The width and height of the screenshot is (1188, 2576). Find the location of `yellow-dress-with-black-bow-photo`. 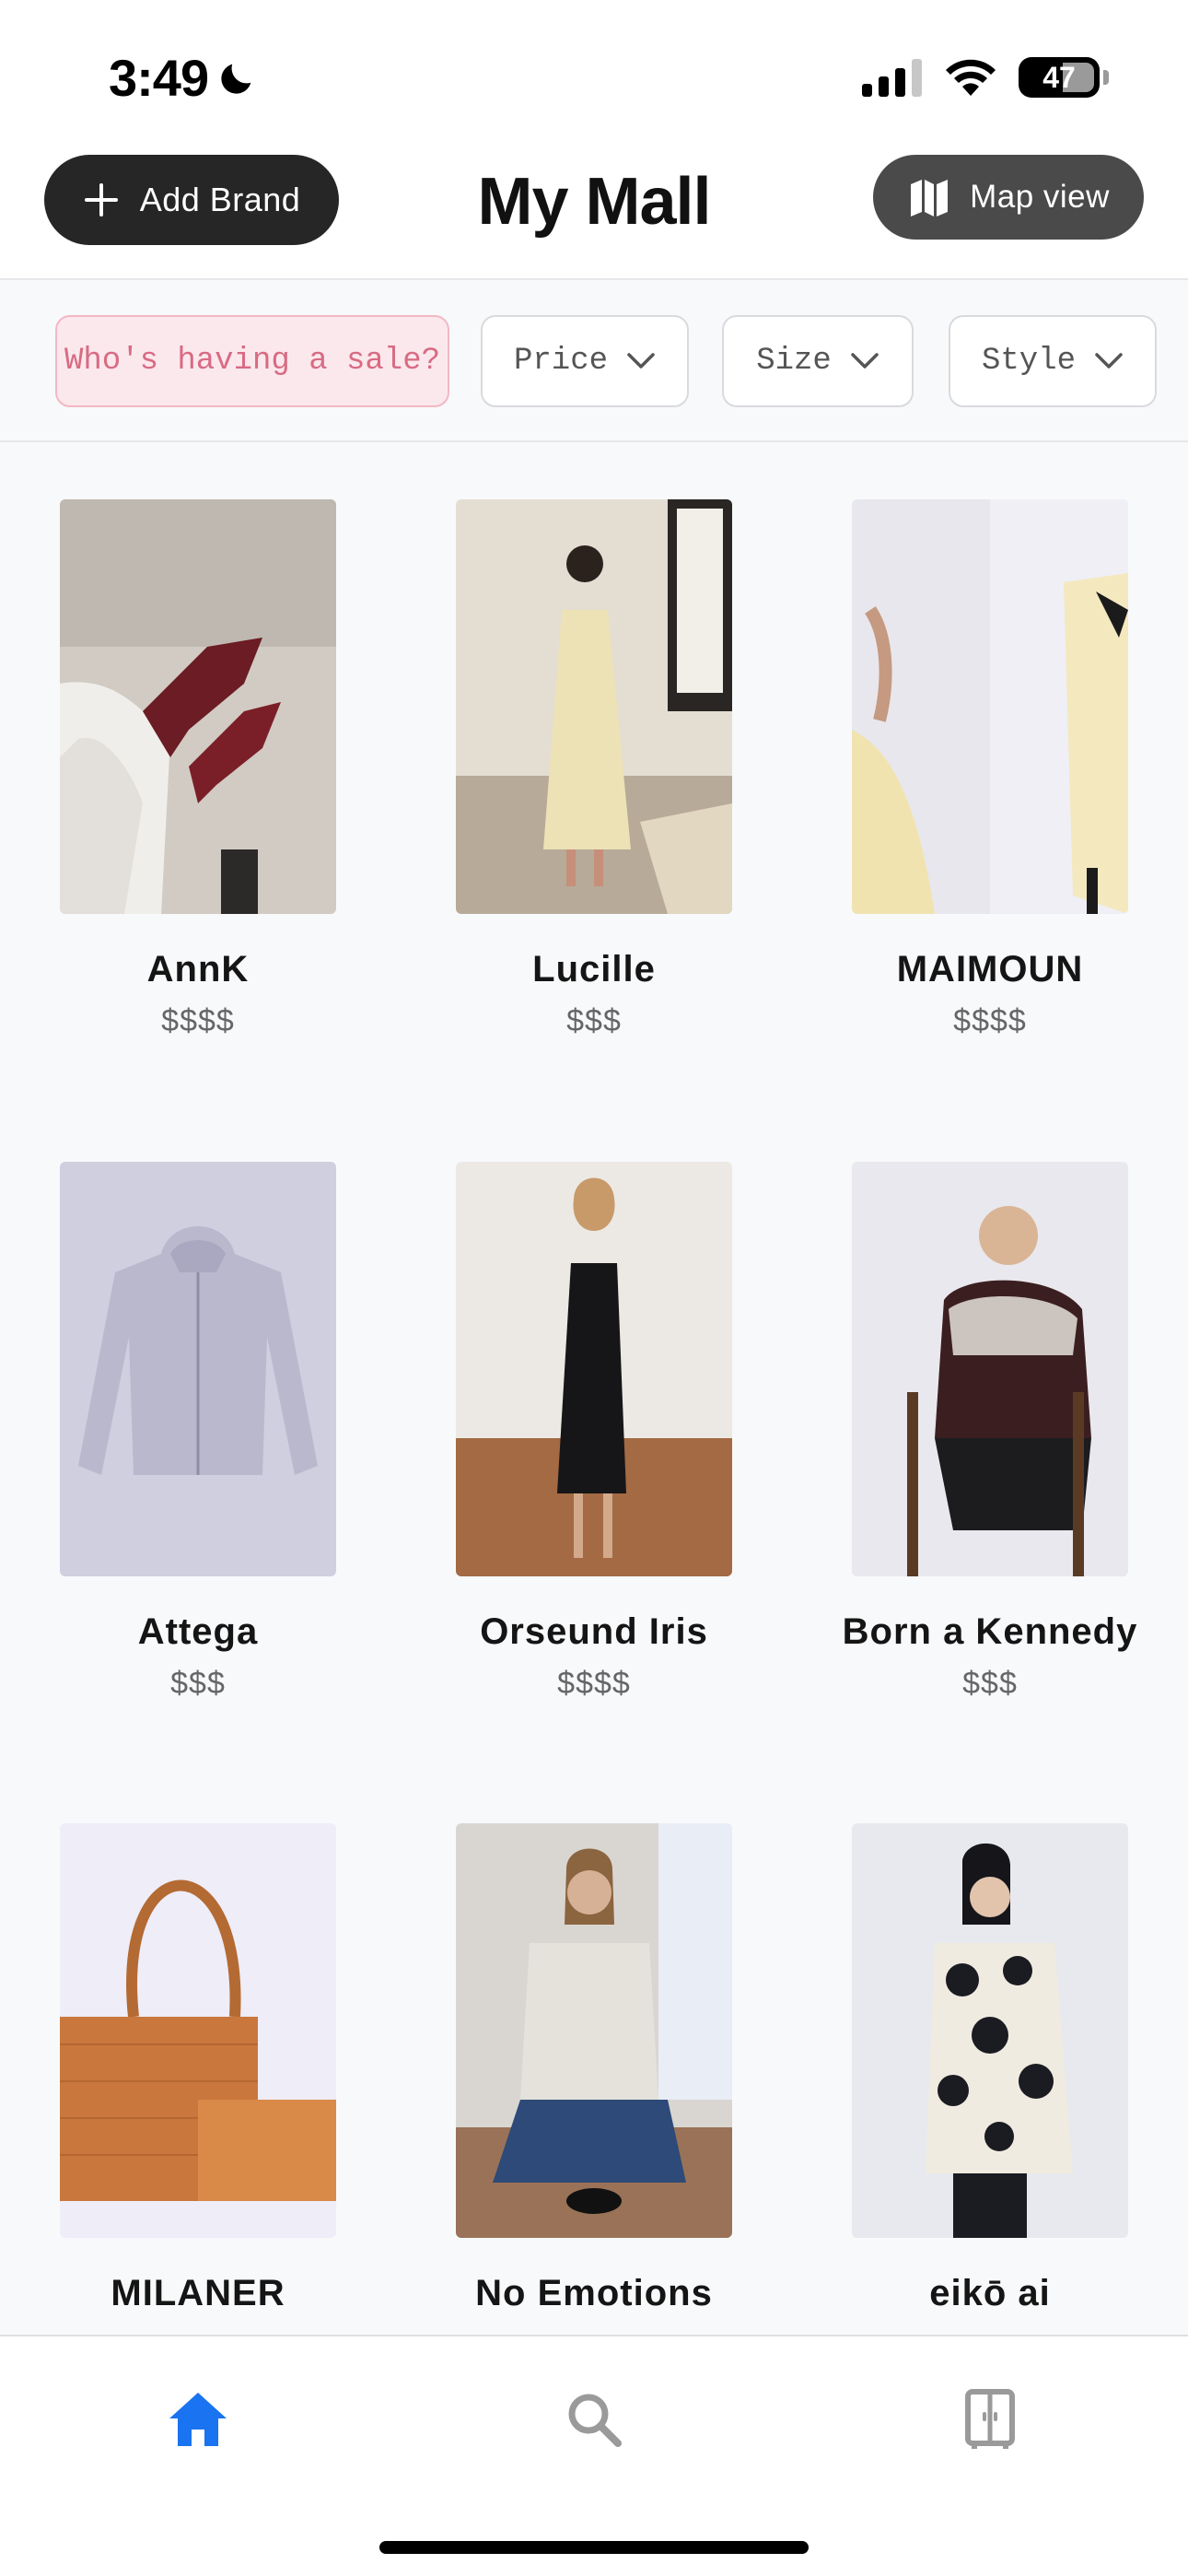

yellow-dress-with-black-bow-photo is located at coordinates (990, 706).